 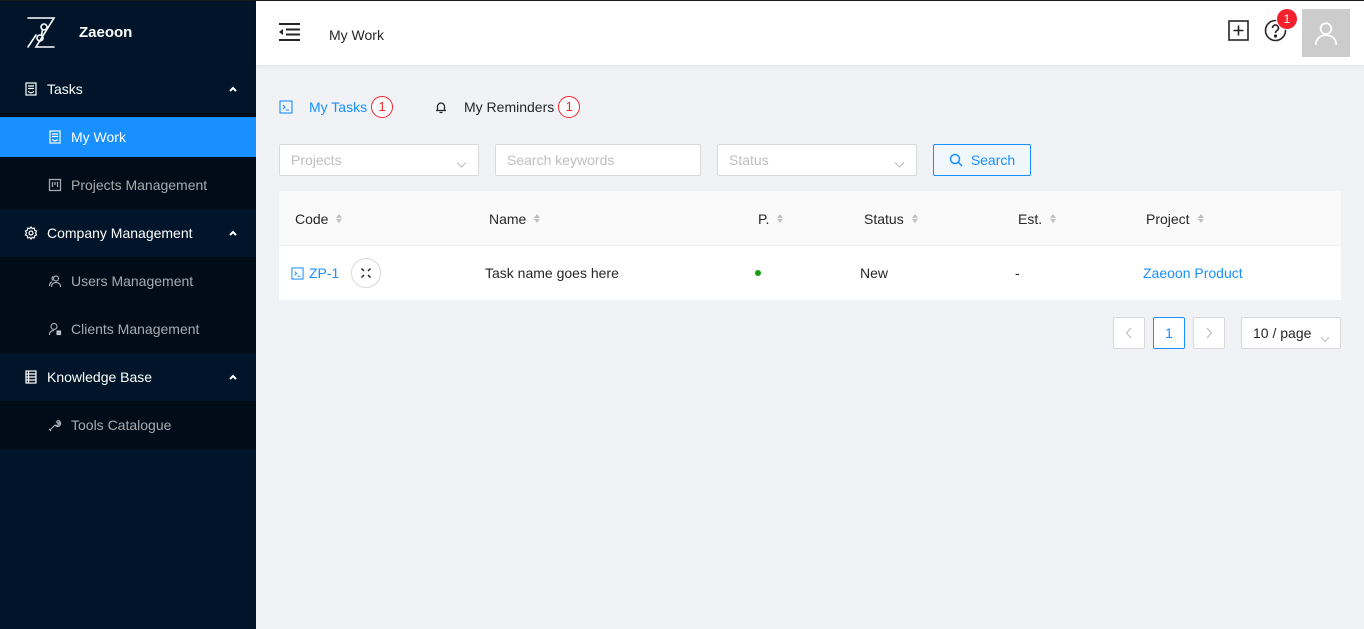 I want to click on sidebar-group-label: Tasks, so click(x=65, y=89).